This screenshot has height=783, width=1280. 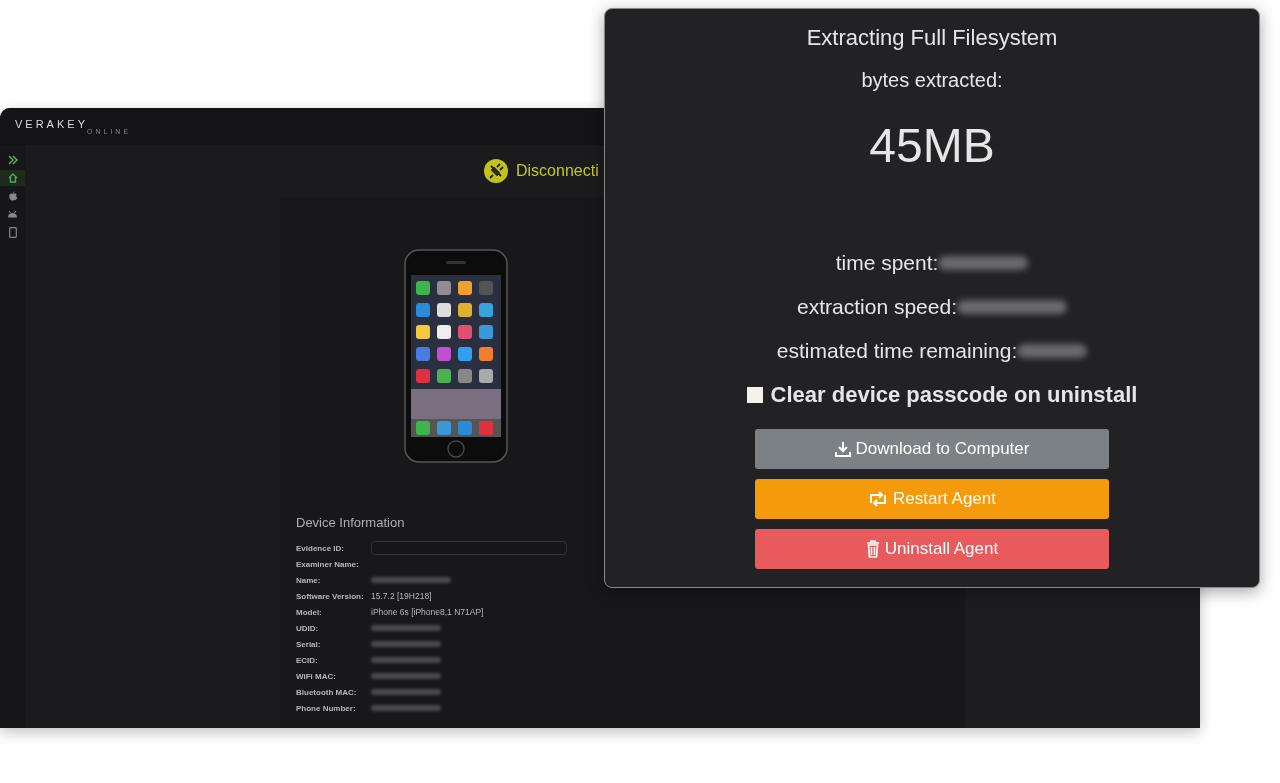 I want to click on field-label: Bluetooth MAC:, so click(x=327, y=692).